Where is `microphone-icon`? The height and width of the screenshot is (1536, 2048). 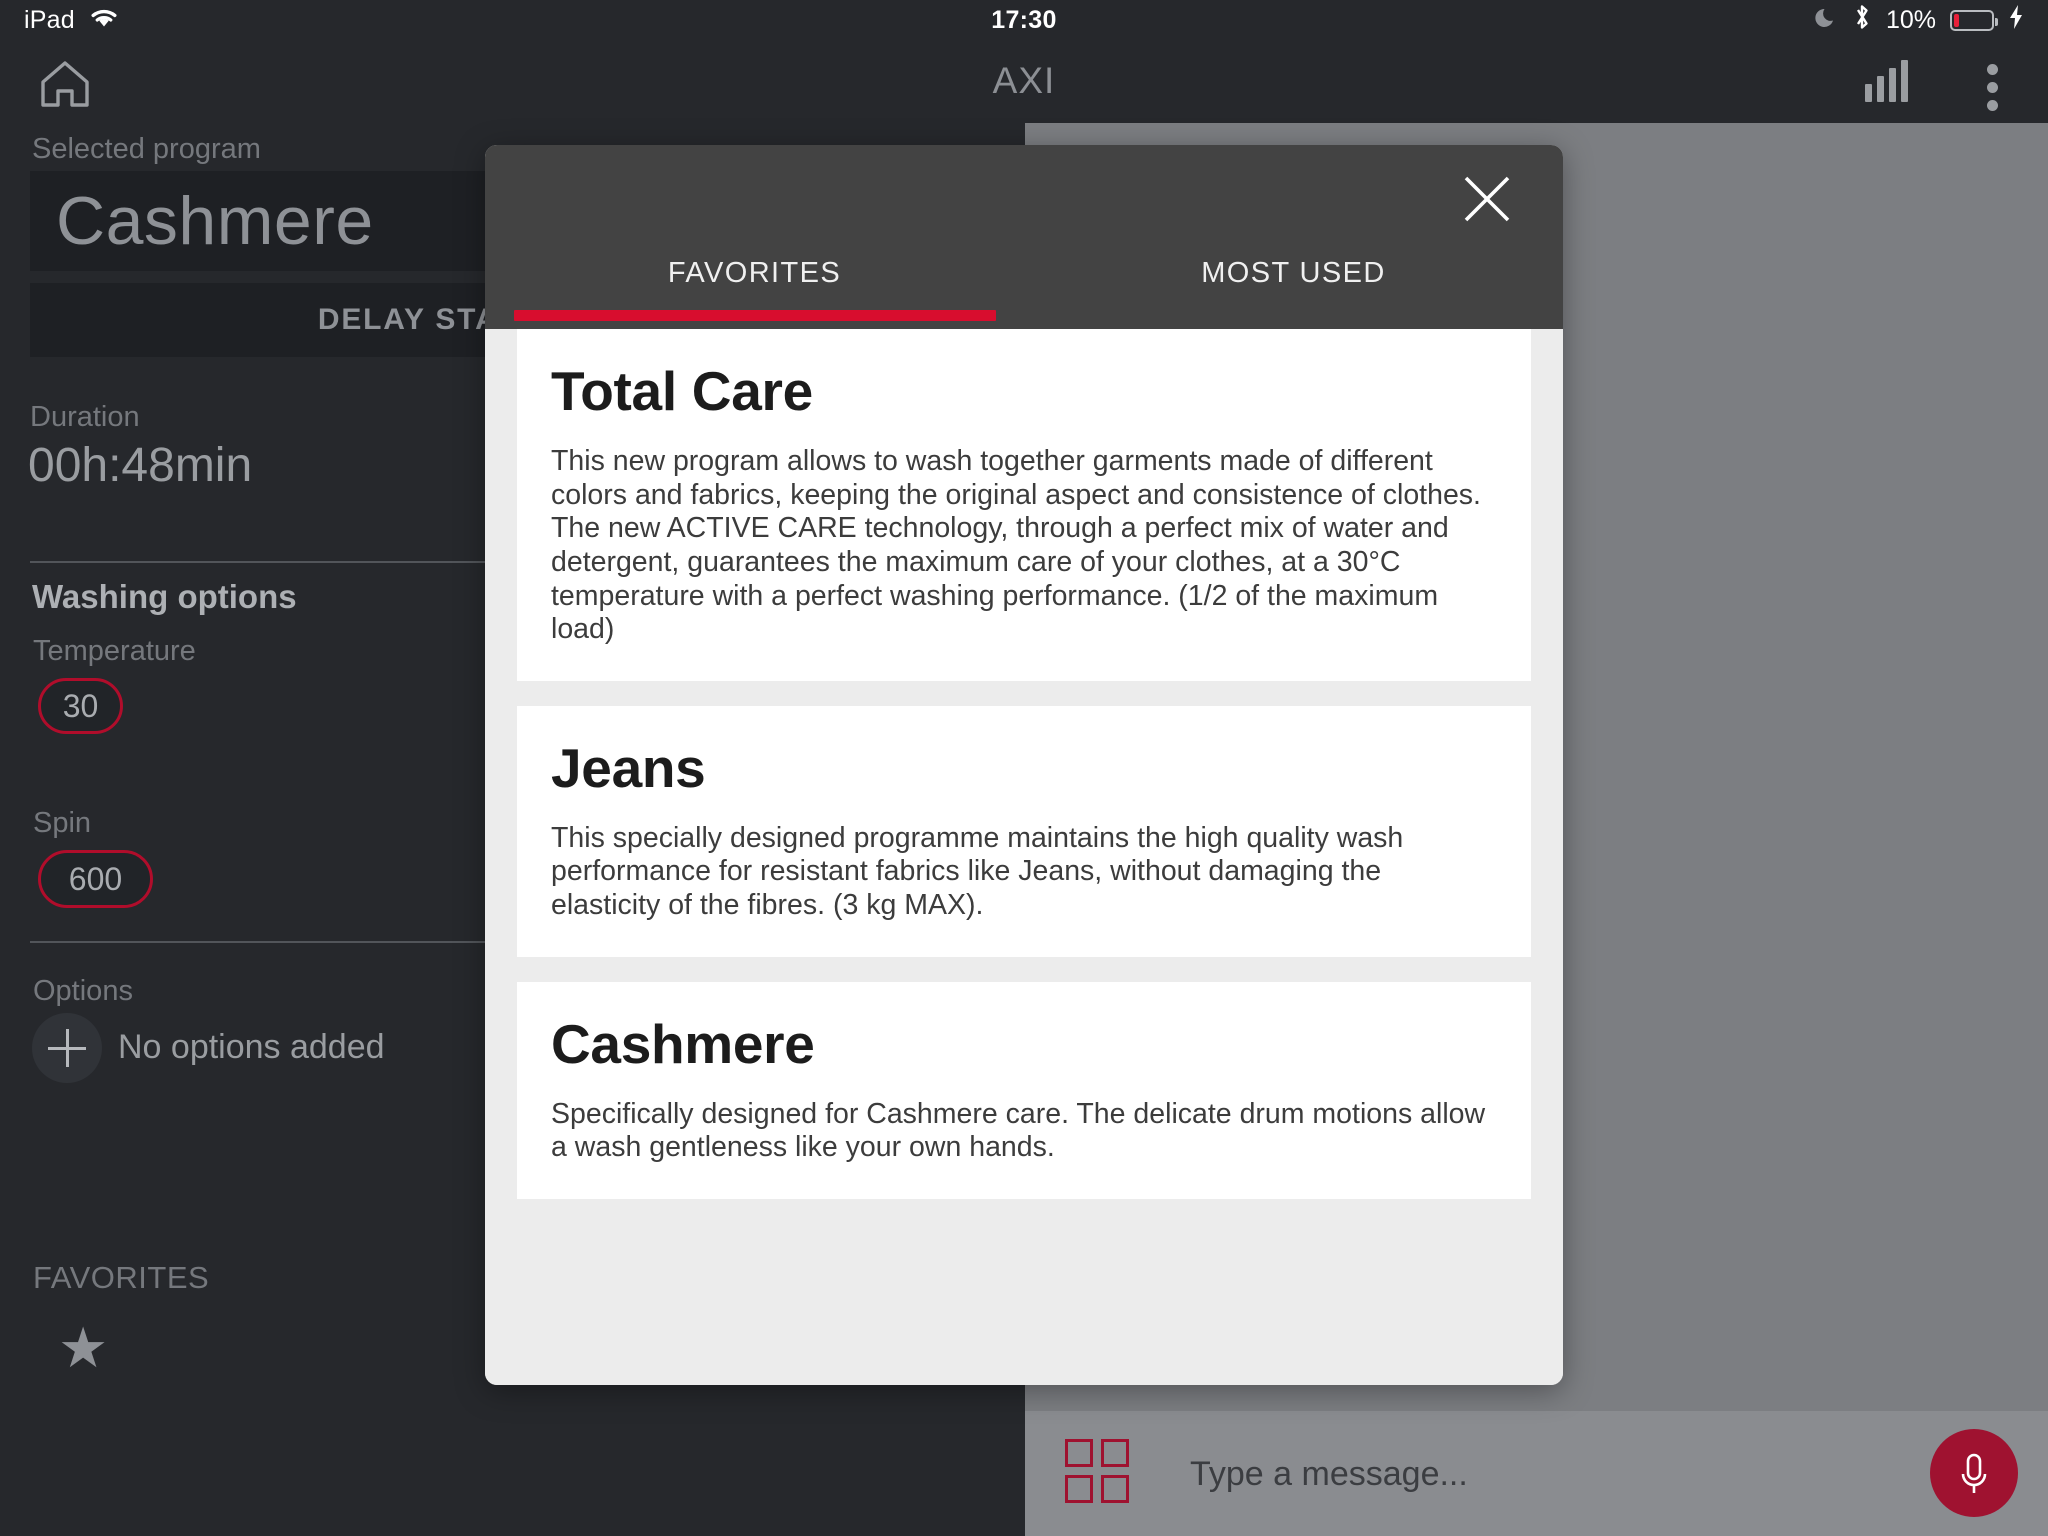 microphone-icon is located at coordinates (1974, 1473).